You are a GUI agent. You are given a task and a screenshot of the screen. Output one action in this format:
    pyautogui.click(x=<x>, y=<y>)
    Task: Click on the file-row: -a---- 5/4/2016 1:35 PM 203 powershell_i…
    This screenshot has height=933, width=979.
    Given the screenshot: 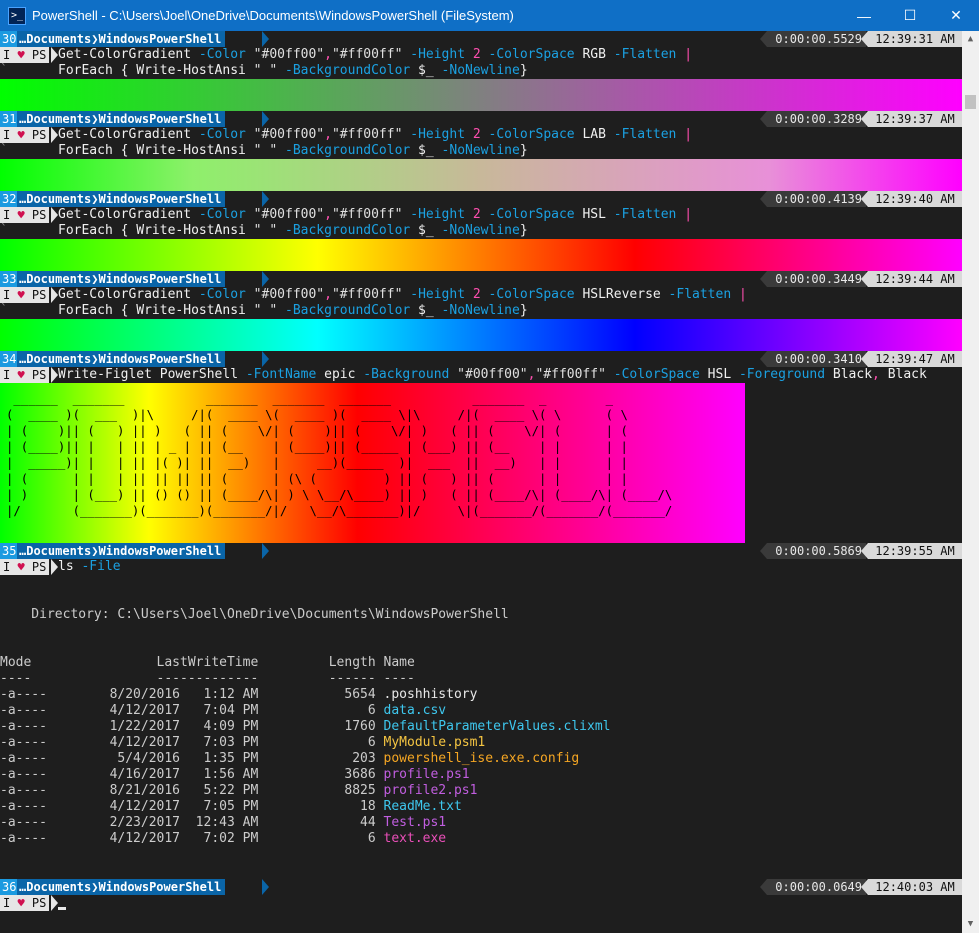 What is the action you would take?
    pyautogui.click(x=289, y=759)
    